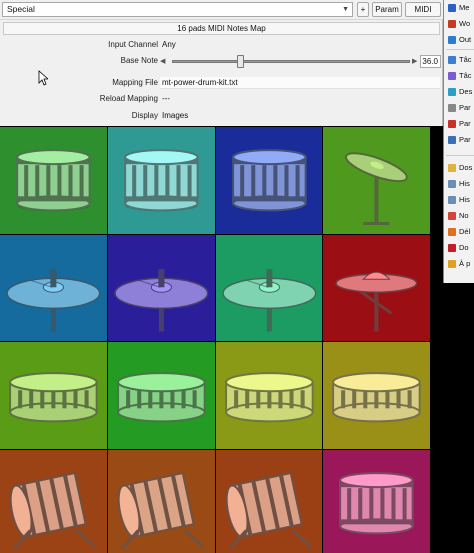 The width and height of the screenshot is (474, 553). I want to click on context-menu-item: Dél, so click(459, 232).